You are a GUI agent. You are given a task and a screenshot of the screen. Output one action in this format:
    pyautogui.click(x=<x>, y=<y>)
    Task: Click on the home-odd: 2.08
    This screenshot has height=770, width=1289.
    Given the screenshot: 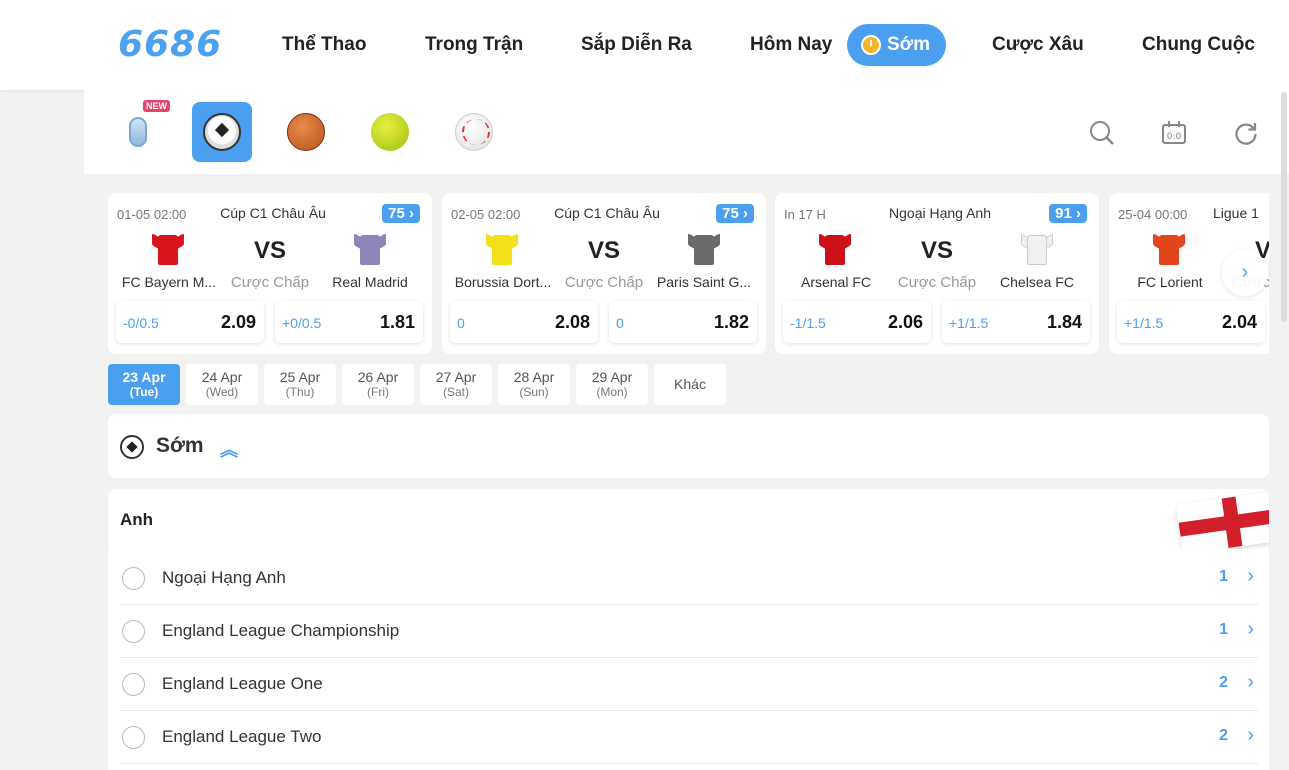 What is the action you would take?
    pyautogui.click(x=572, y=322)
    